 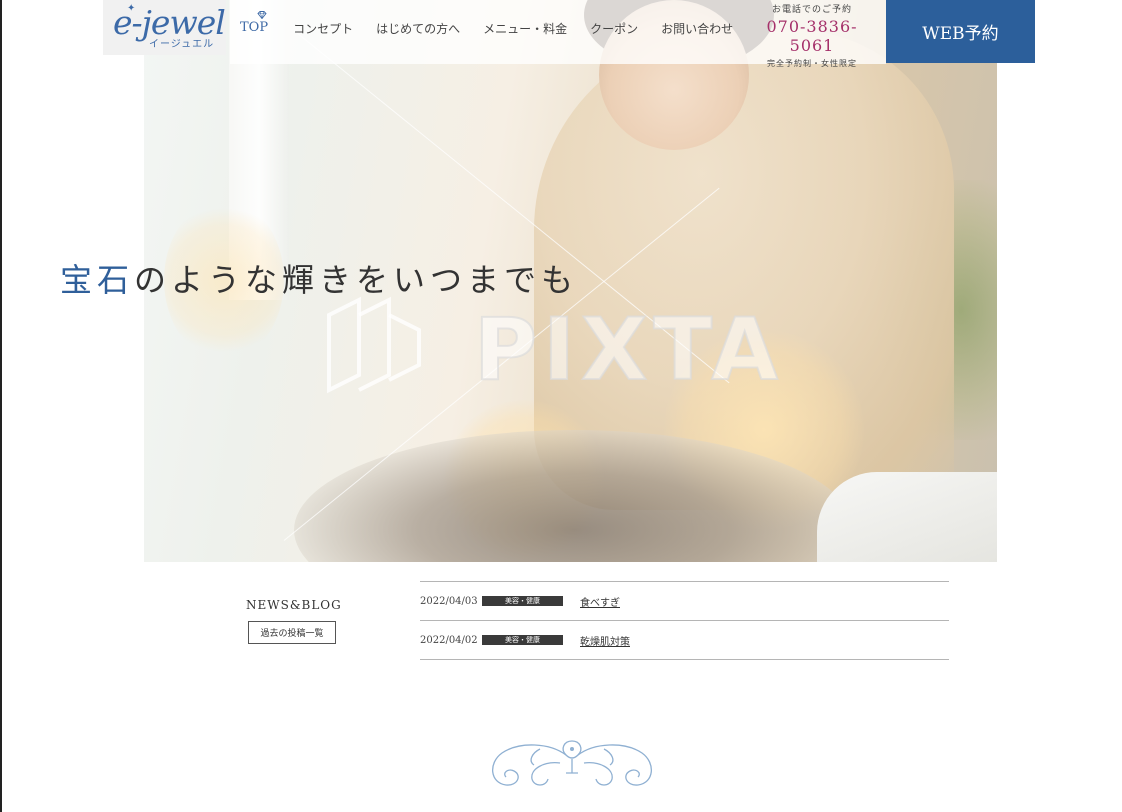 I want to click on nav-item-first-time: はじめての方へ, so click(x=418, y=28).